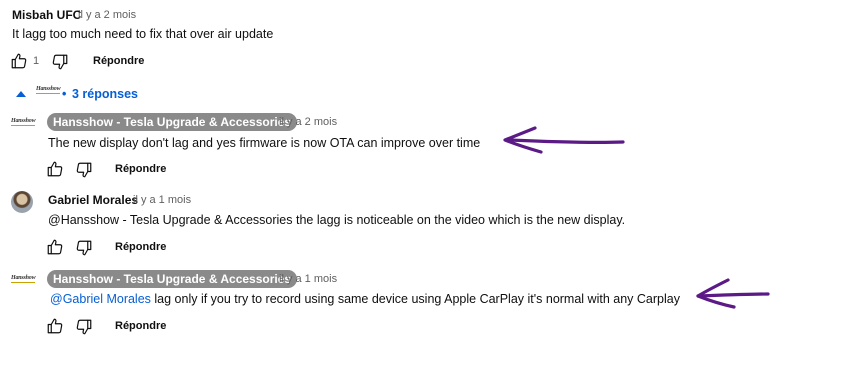 The width and height of the screenshot is (859, 366). I want to click on avatar, so click(22, 202).